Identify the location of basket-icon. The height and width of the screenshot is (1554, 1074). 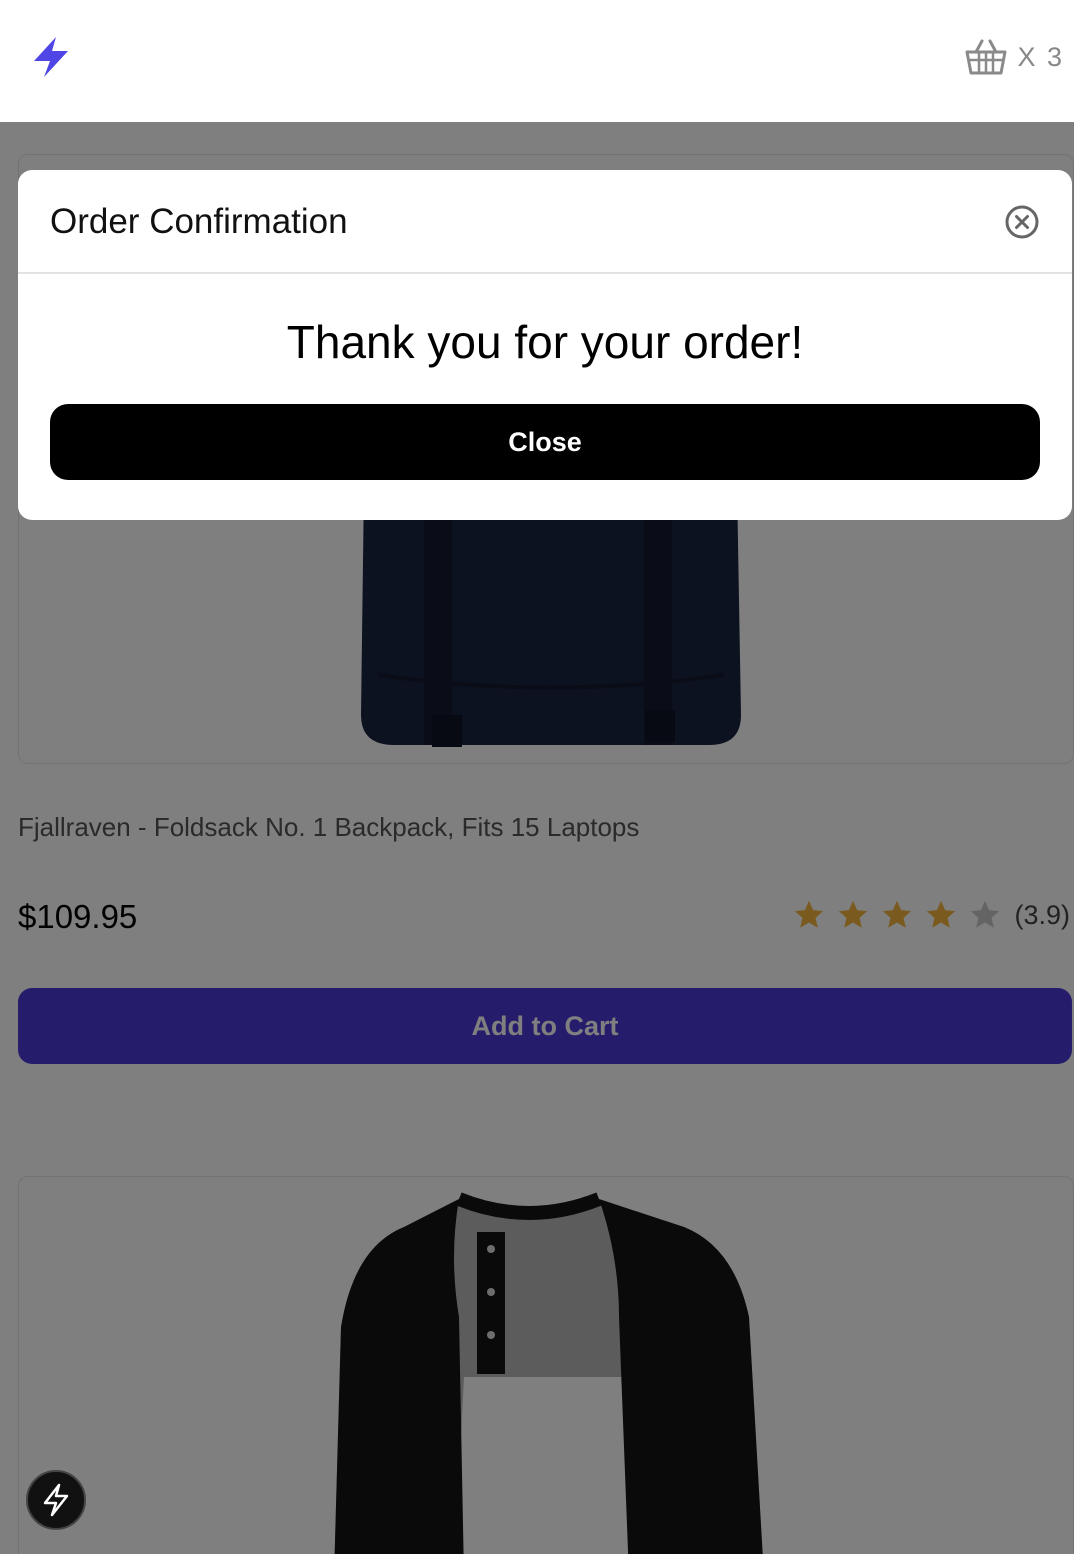
(986, 57).